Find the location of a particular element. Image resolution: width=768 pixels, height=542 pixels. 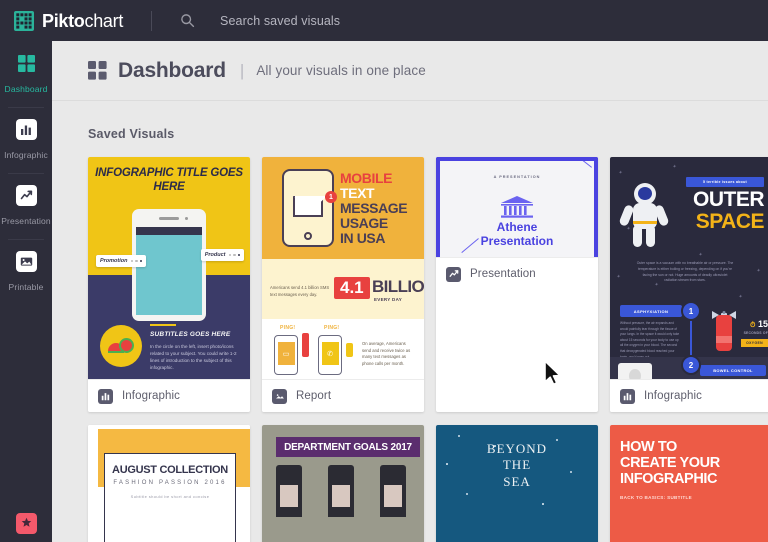

thumb-top-band: 1 MOBILE TEXT MESSAGE USAGE IN USA is located at coordinates (343, 208).